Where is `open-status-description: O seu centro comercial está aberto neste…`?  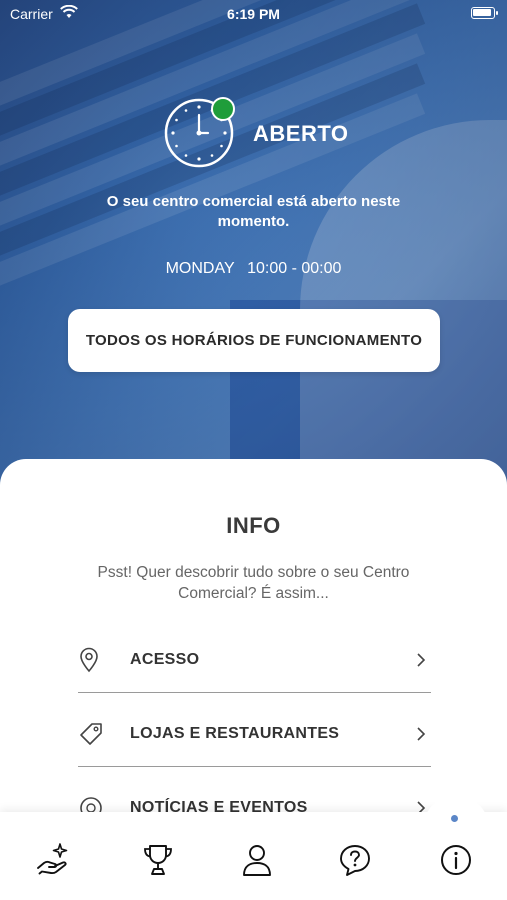
open-status-description: O seu centro comercial está aberto neste… is located at coordinates (253, 211).